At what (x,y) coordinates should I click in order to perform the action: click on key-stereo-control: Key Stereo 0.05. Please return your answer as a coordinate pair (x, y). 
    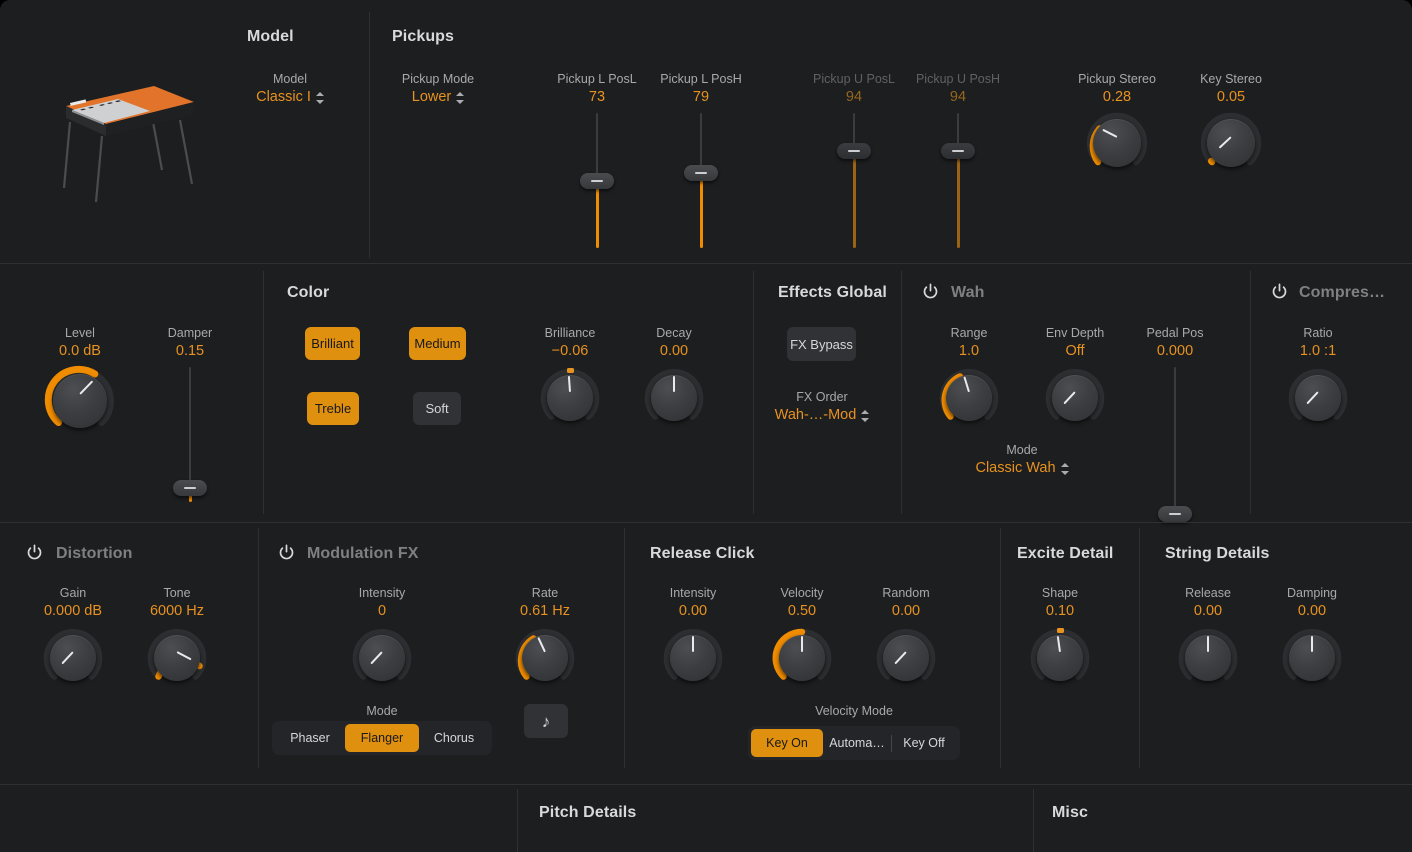
    Looking at the image, I should click on (1231, 123).